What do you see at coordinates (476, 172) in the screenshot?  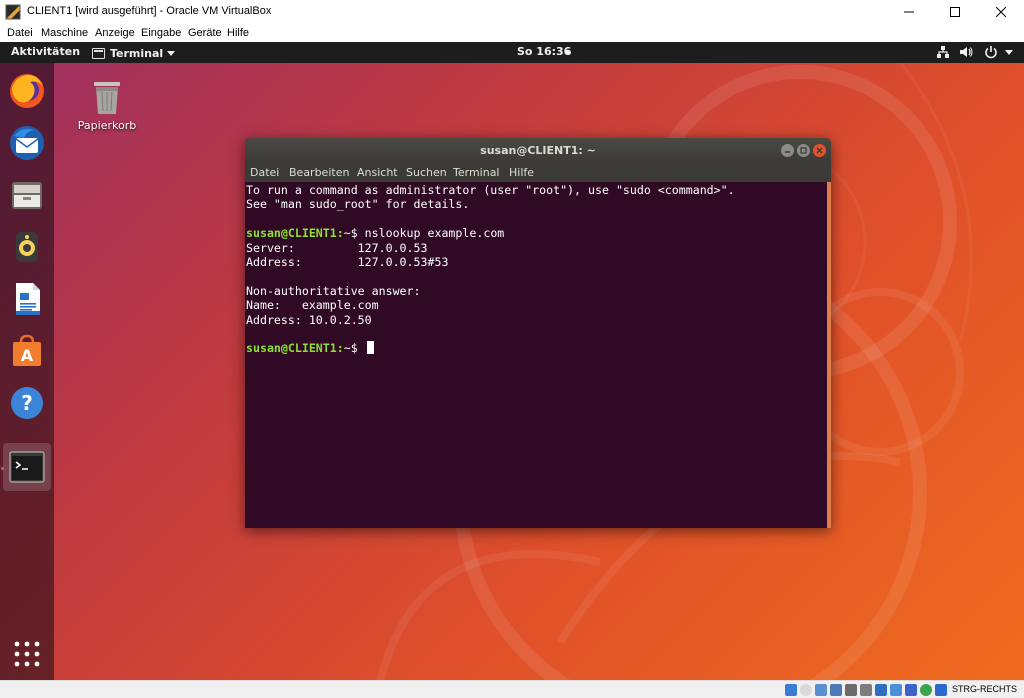 I see `terminal-menu-terminal: Terminal` at bounding box center [476, 172].